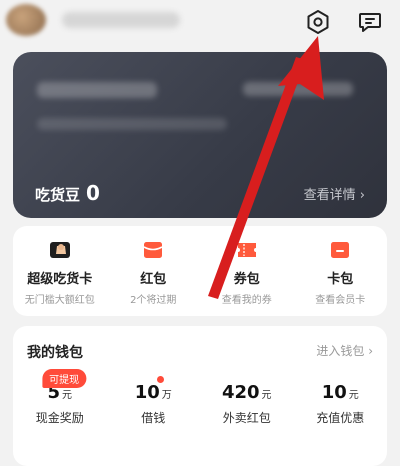 The image size is (400, 466). Describe the element at coordinates (153, 418) in the screenshot. I see `wallet-label: 借钱` at that location.